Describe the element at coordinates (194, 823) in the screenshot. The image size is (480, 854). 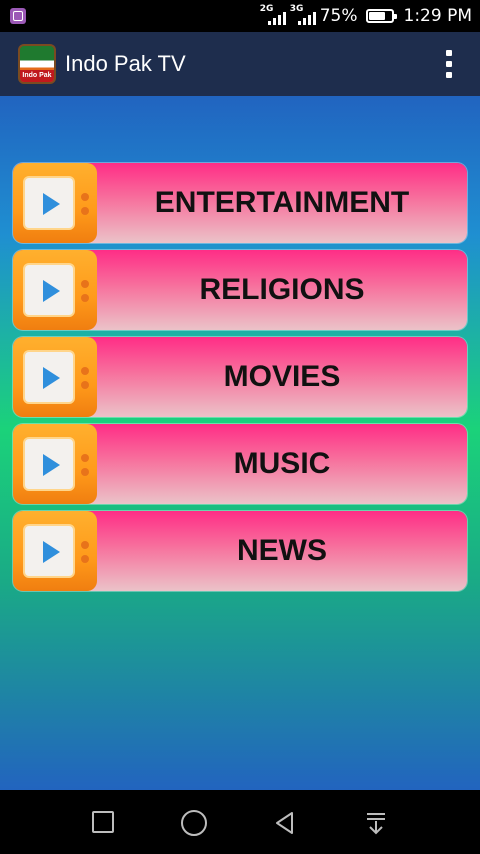
I see `home-icon` at that location.